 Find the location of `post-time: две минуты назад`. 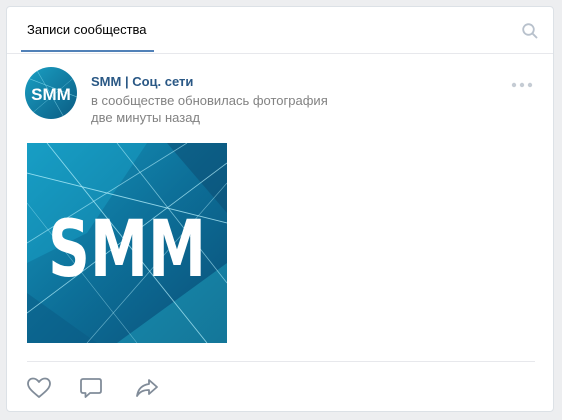

post-time: две минуты назад is located at coordinates (145, 117).